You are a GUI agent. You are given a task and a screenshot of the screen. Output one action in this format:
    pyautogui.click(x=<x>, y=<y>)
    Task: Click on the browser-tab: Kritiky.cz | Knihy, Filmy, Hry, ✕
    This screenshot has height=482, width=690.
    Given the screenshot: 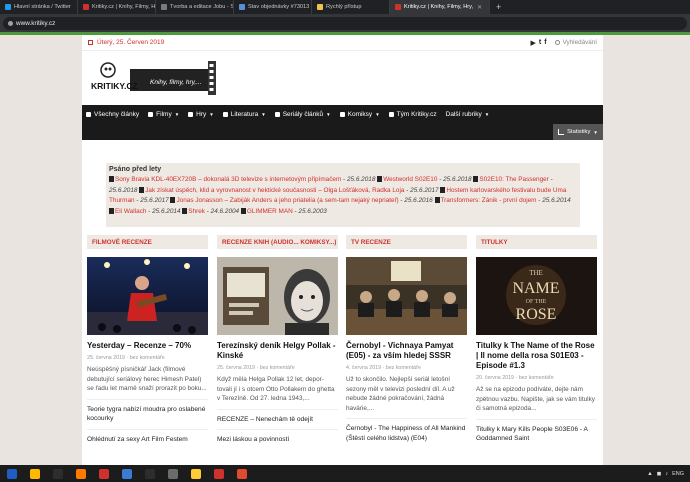 What is the action you would take?
    pyautogui.click(x=440, y=7)
    